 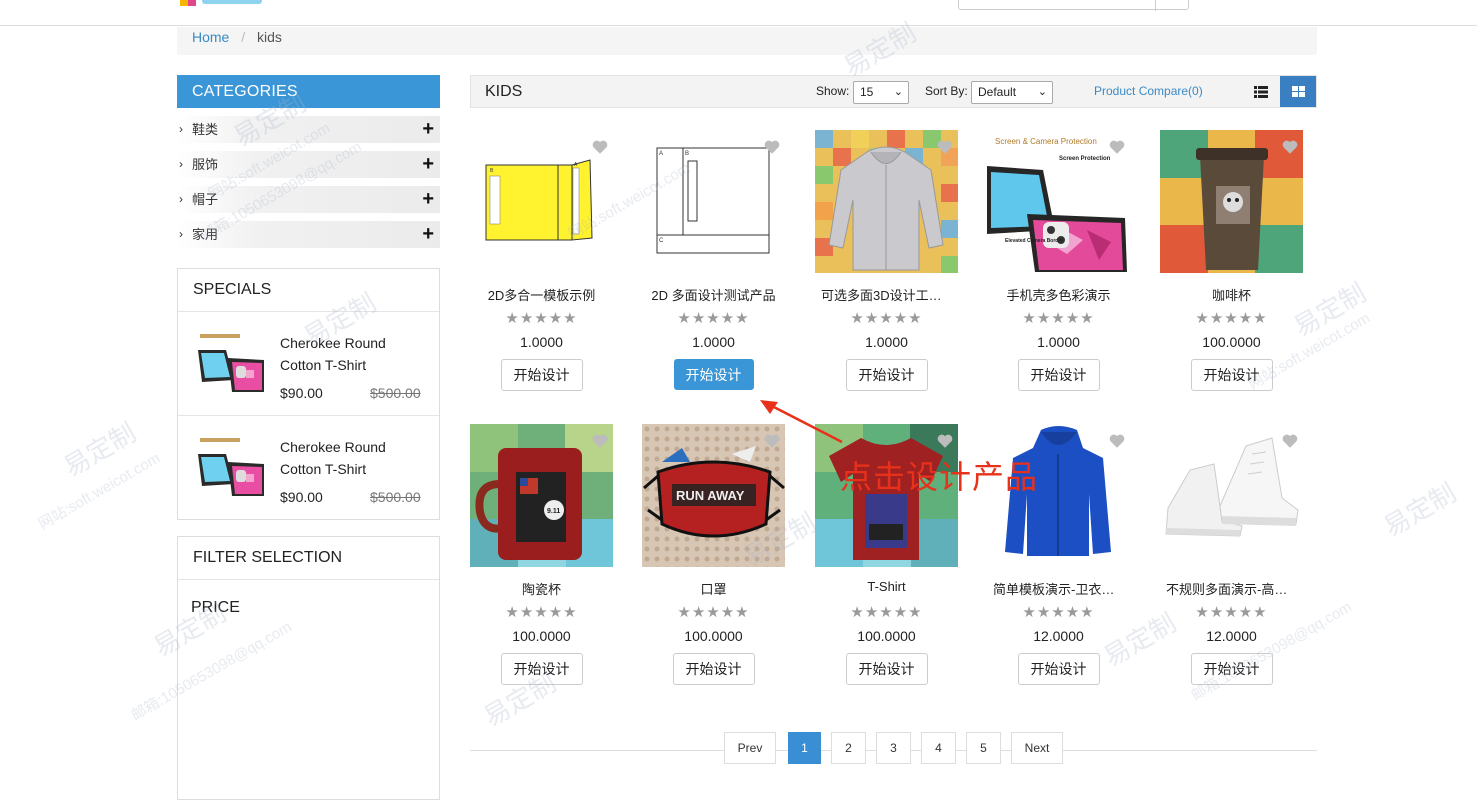 What do you see at coordinates (1148, 91) in the screenshot?
I see `product-compare-link: Product Compare(0)` at bounding box center [1148, 91].